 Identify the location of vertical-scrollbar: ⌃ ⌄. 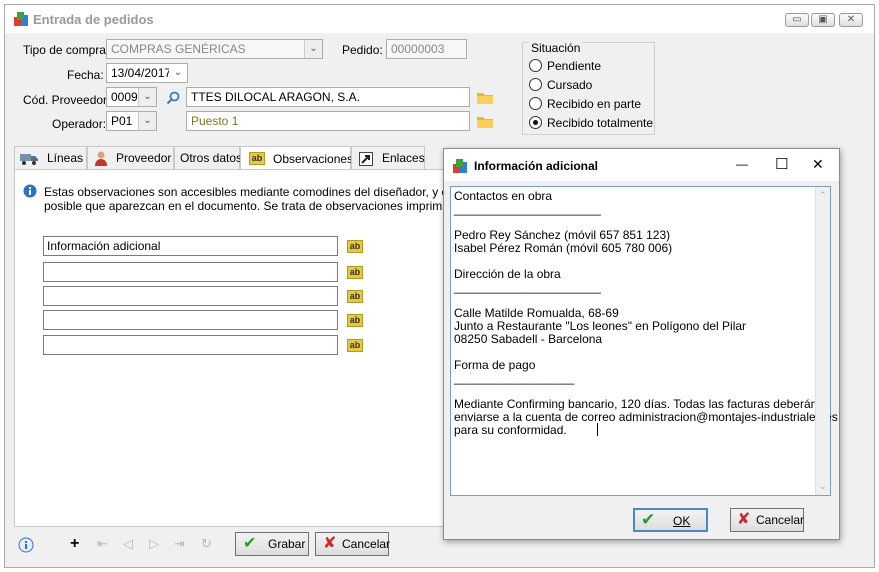
(822, 341).